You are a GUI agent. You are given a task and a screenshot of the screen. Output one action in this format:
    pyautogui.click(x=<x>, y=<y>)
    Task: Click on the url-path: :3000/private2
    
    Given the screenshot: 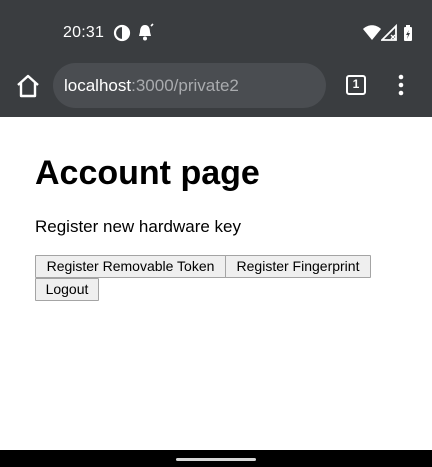 What is the action you would take?
    pyautogui.click(x=185, y=85)
    